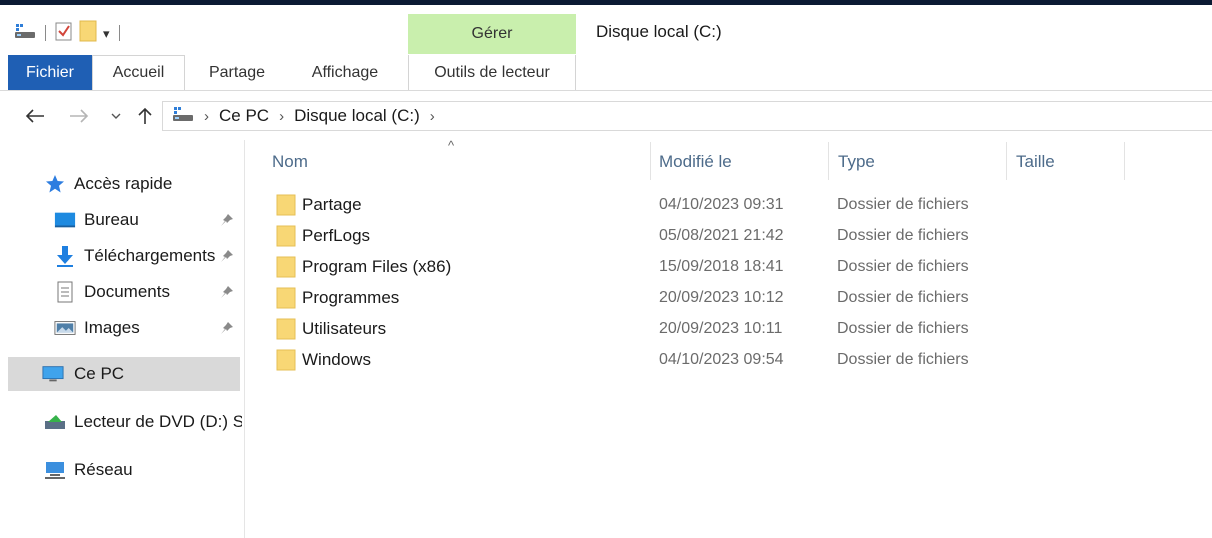 Image resolution: width=1212 pixels, height=538 pixels. I want to click on file-modified: 20/09/2023 10:12, so click(721, 297).